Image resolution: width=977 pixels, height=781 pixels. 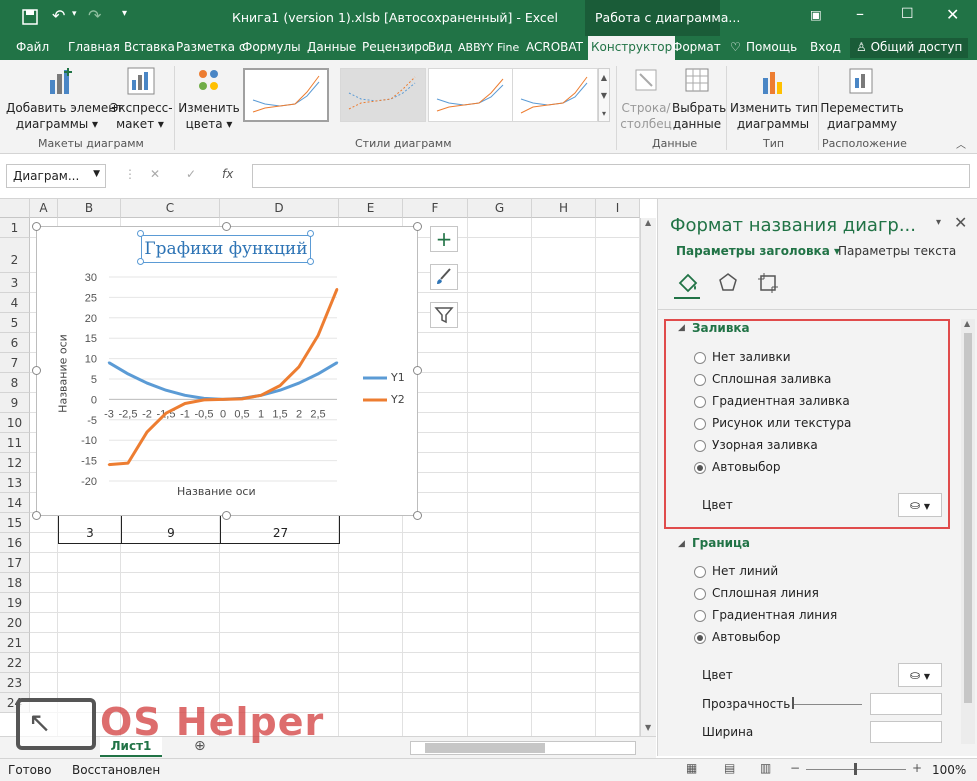 I want to click on close-window-icon: ✕, so click(x=952, y=14).